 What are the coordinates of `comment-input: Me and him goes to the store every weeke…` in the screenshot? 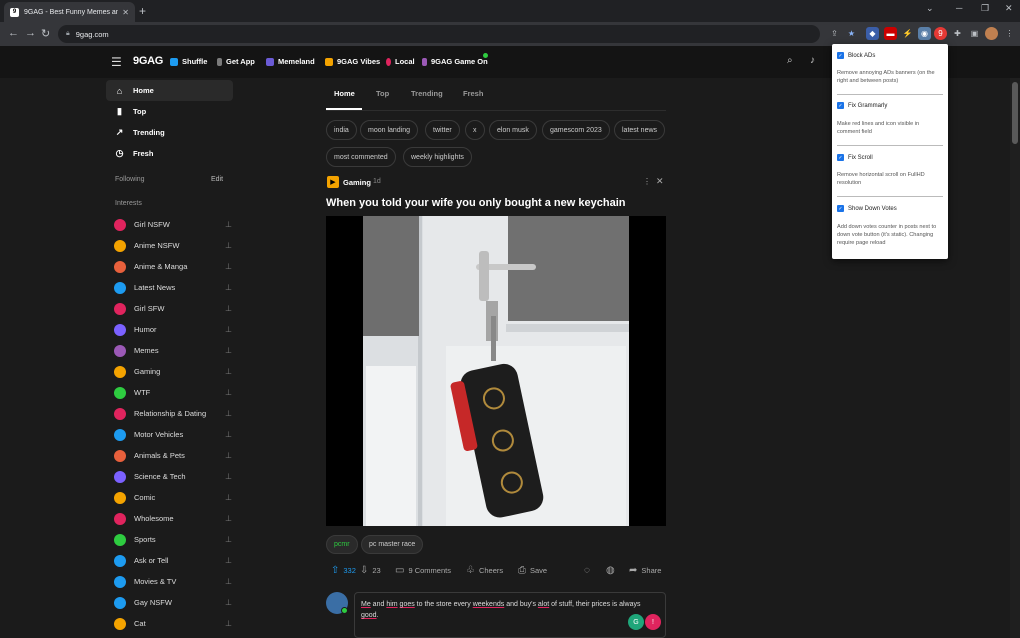 It's located at (510, 615).